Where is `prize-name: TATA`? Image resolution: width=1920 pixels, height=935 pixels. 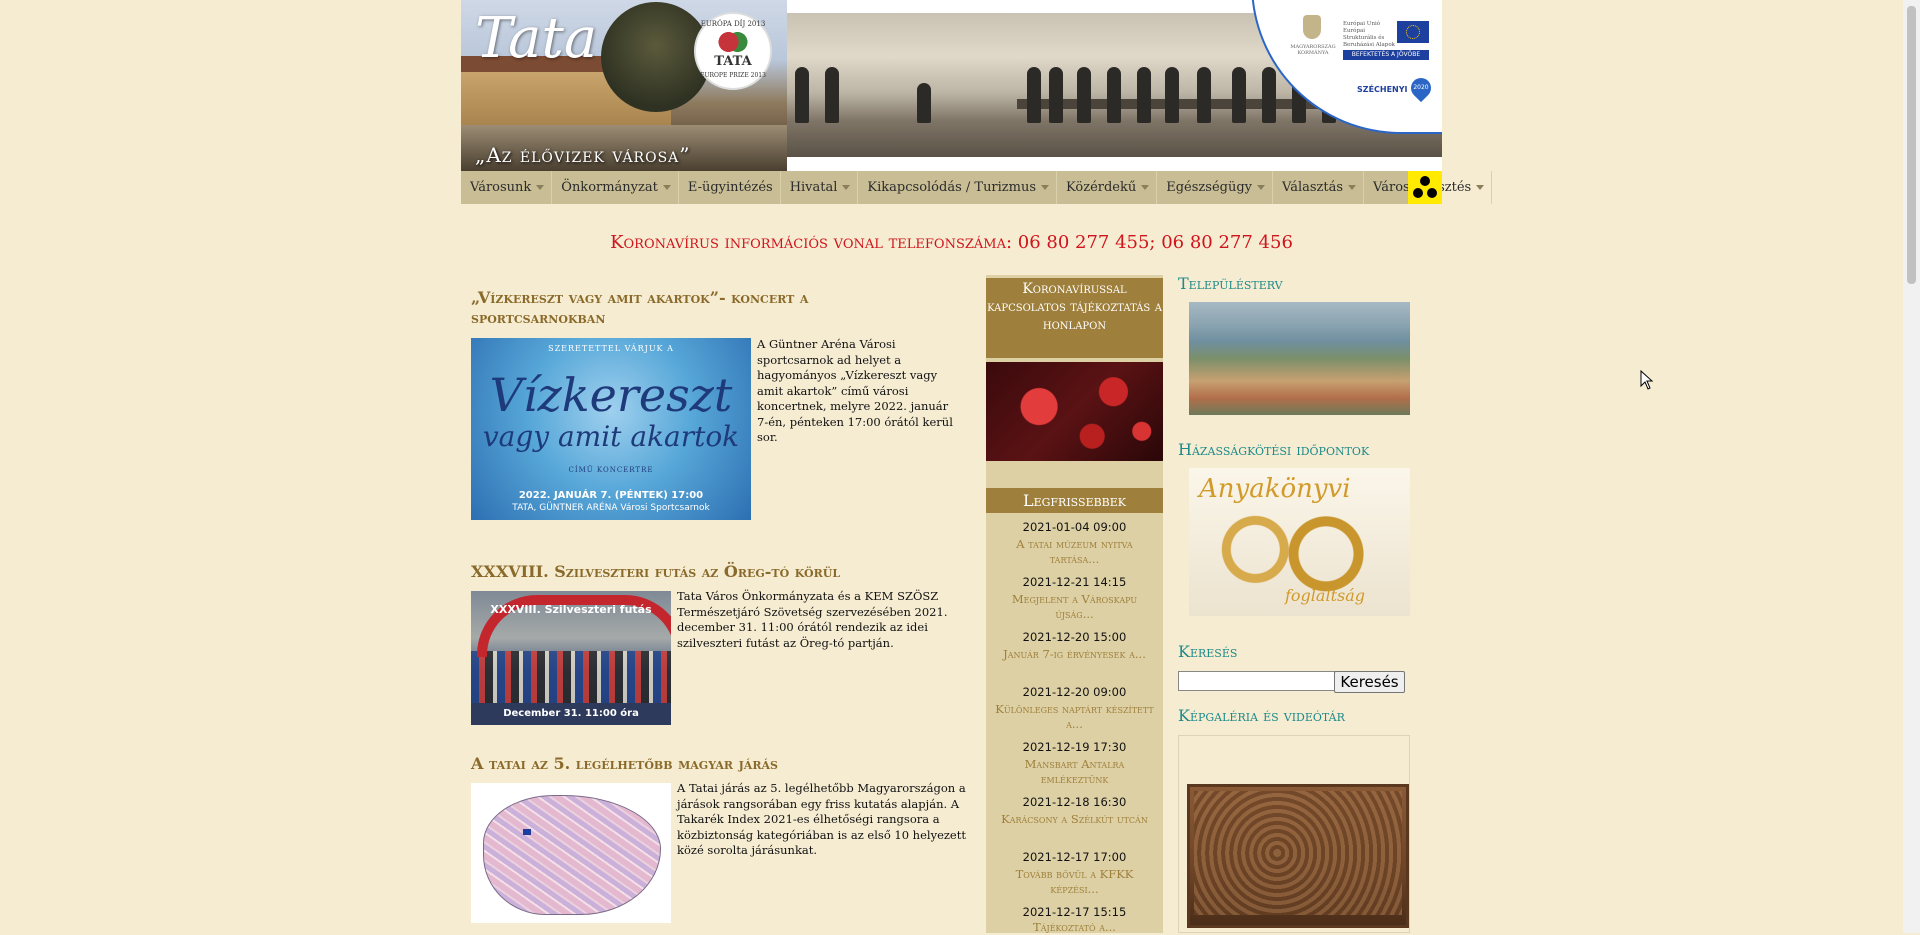
prize-name: TATA is located at coordinates (733, 61).